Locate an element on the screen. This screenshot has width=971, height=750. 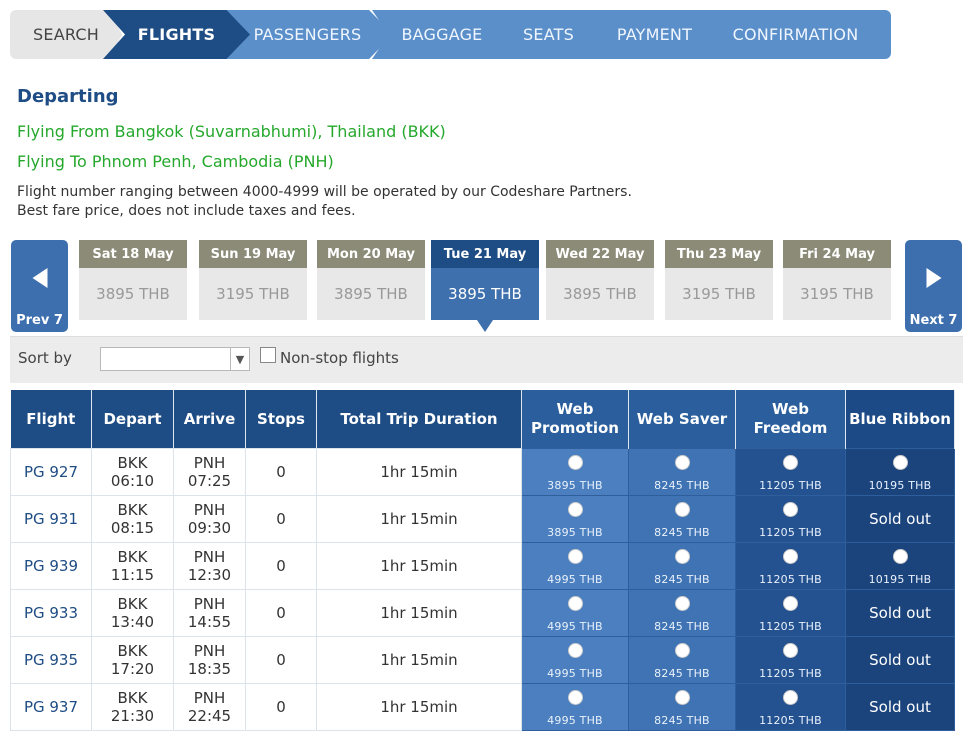
step-search: SEARCH is located at coordinates (66, 34).